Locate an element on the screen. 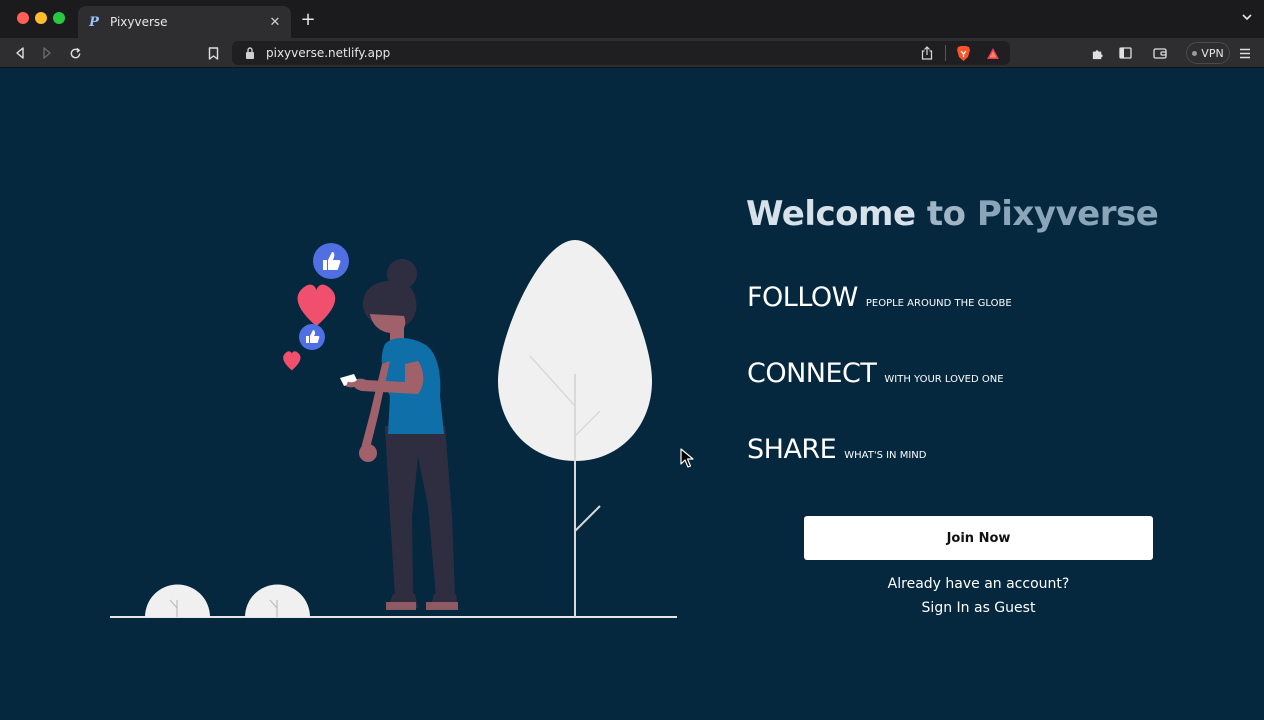  feature-subtitle: PEOPLE AROUND THE GLOBE is located at coordinates (938, 303).